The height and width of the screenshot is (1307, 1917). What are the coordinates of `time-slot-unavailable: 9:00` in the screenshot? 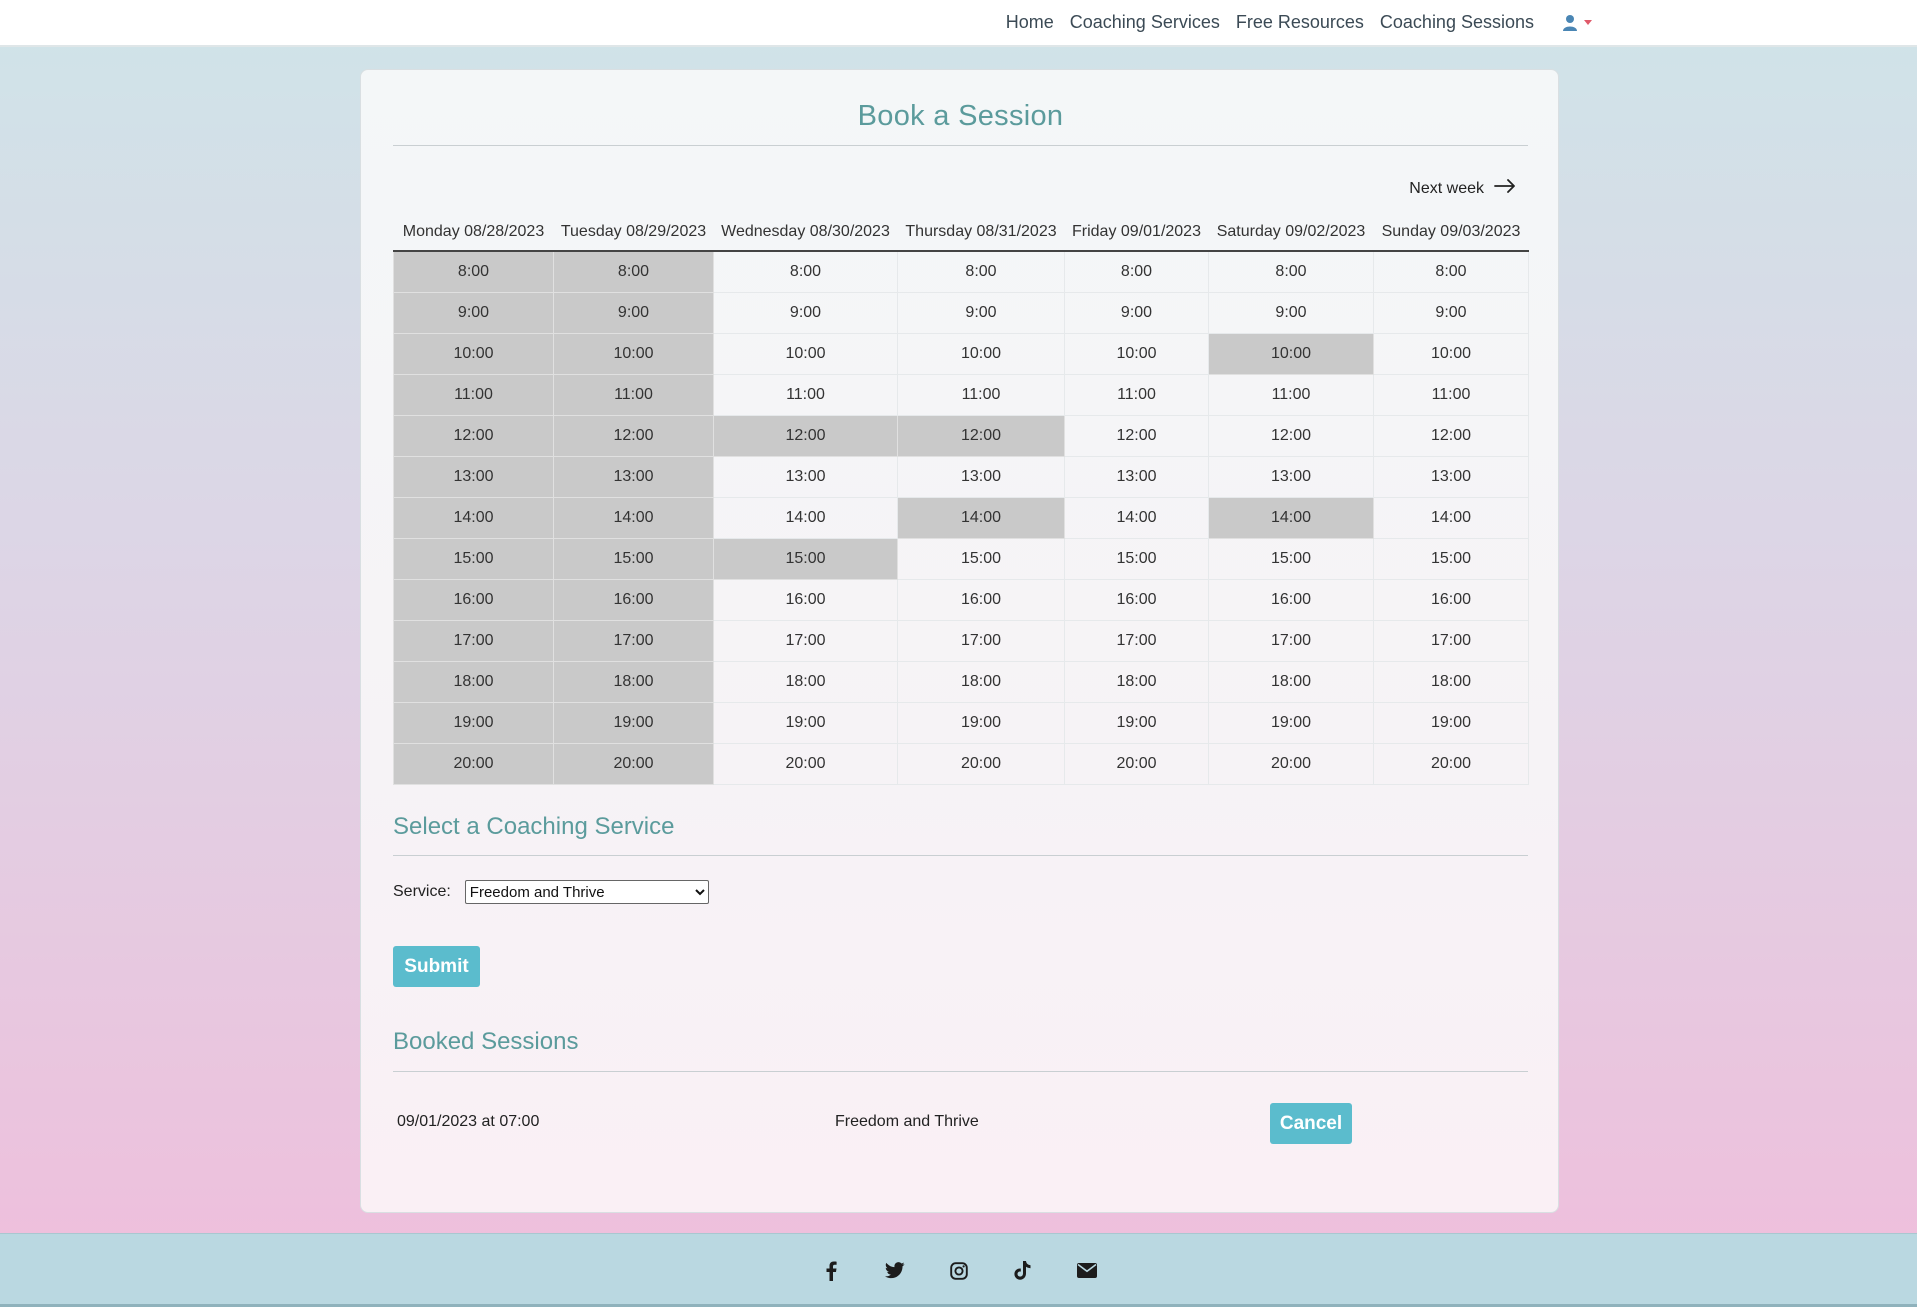 It's located at (633, 312).